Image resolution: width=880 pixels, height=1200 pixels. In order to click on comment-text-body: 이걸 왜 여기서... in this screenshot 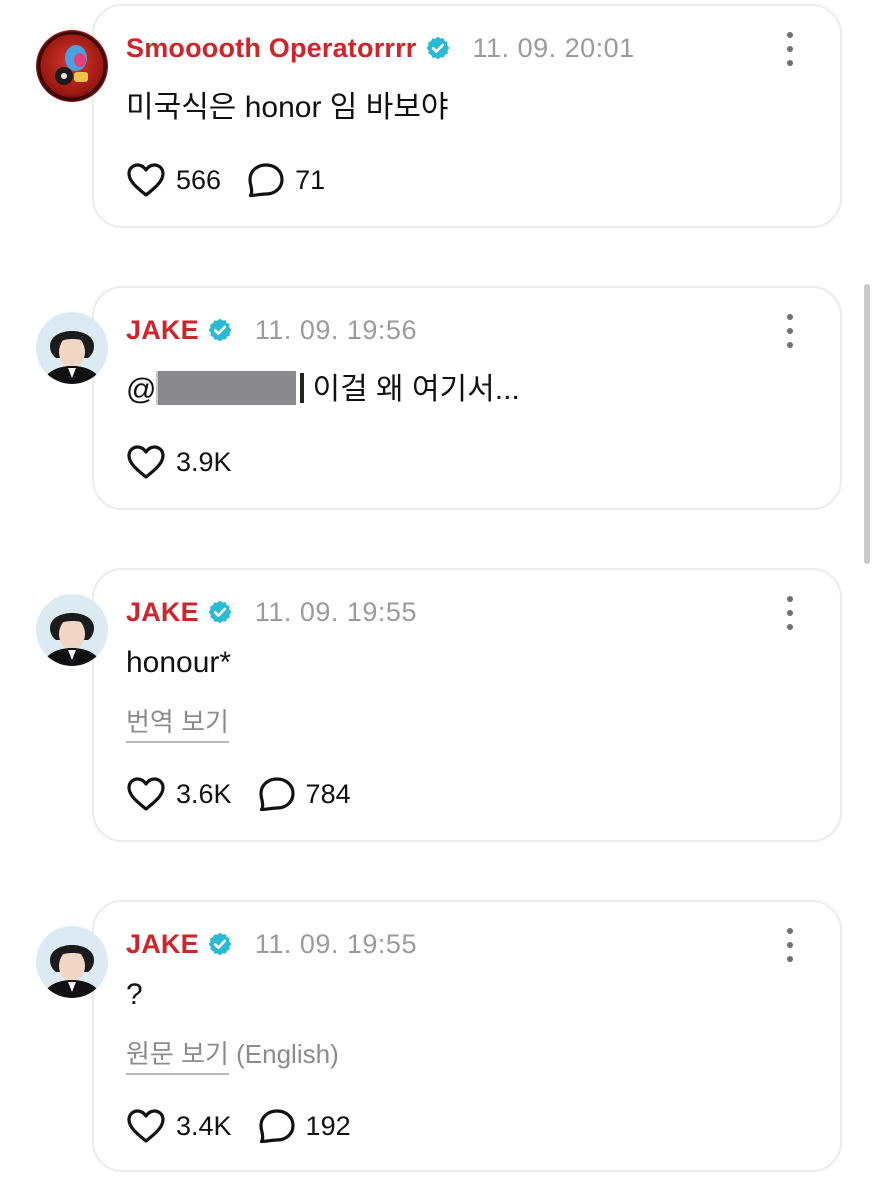, I will do `click(416, 389)`.